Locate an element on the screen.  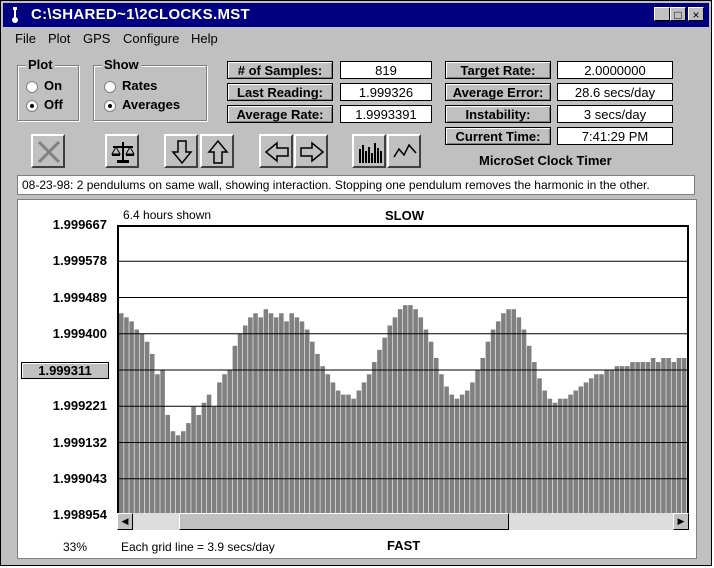
average-rate-value: 1.9993391 is located at coordinates (386, 114).